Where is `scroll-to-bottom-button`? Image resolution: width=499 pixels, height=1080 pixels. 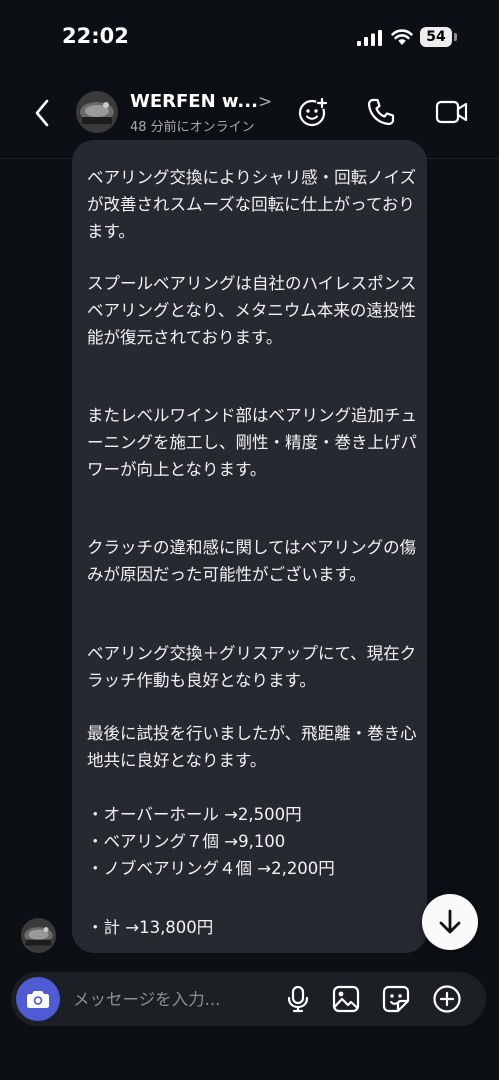 scroll-to-bottom-button is located at coordinates (450, 922).